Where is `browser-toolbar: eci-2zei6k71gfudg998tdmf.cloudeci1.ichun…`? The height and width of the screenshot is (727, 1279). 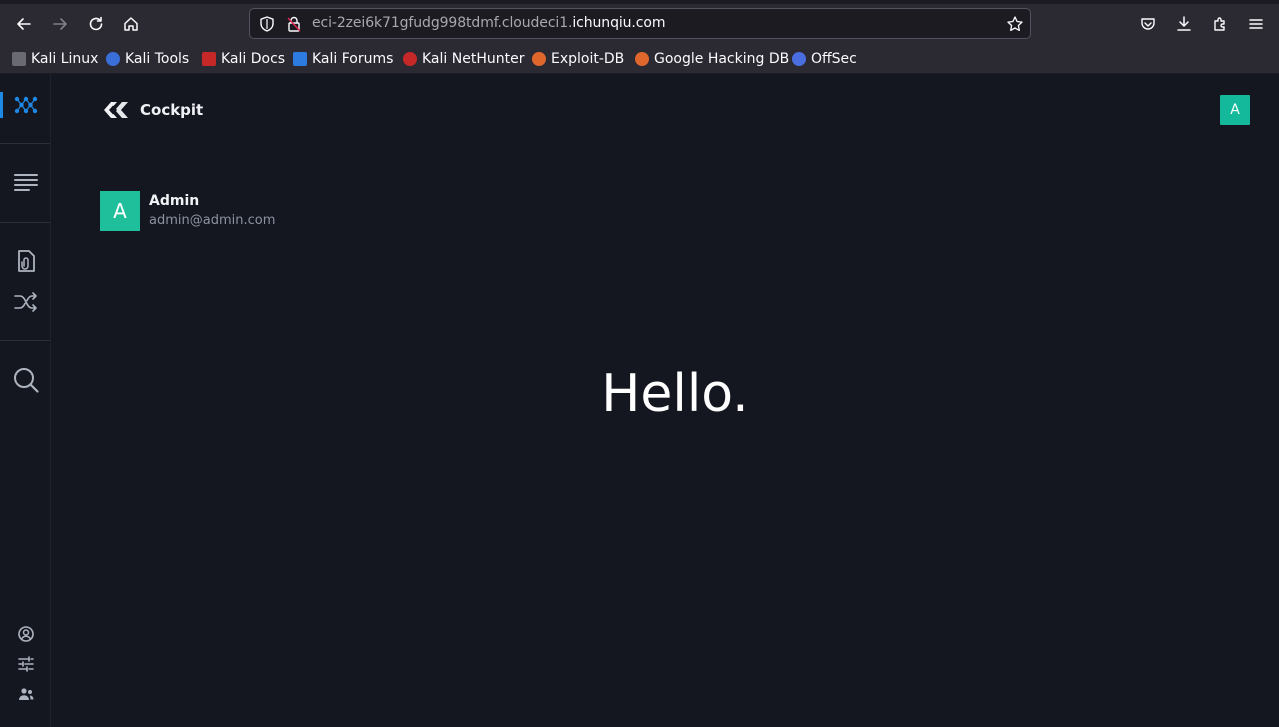 browser-toolbar: eci-2zei6k71gfudg998tdmf.cloudeci1.ichun… is located at coordinates (639, 23).